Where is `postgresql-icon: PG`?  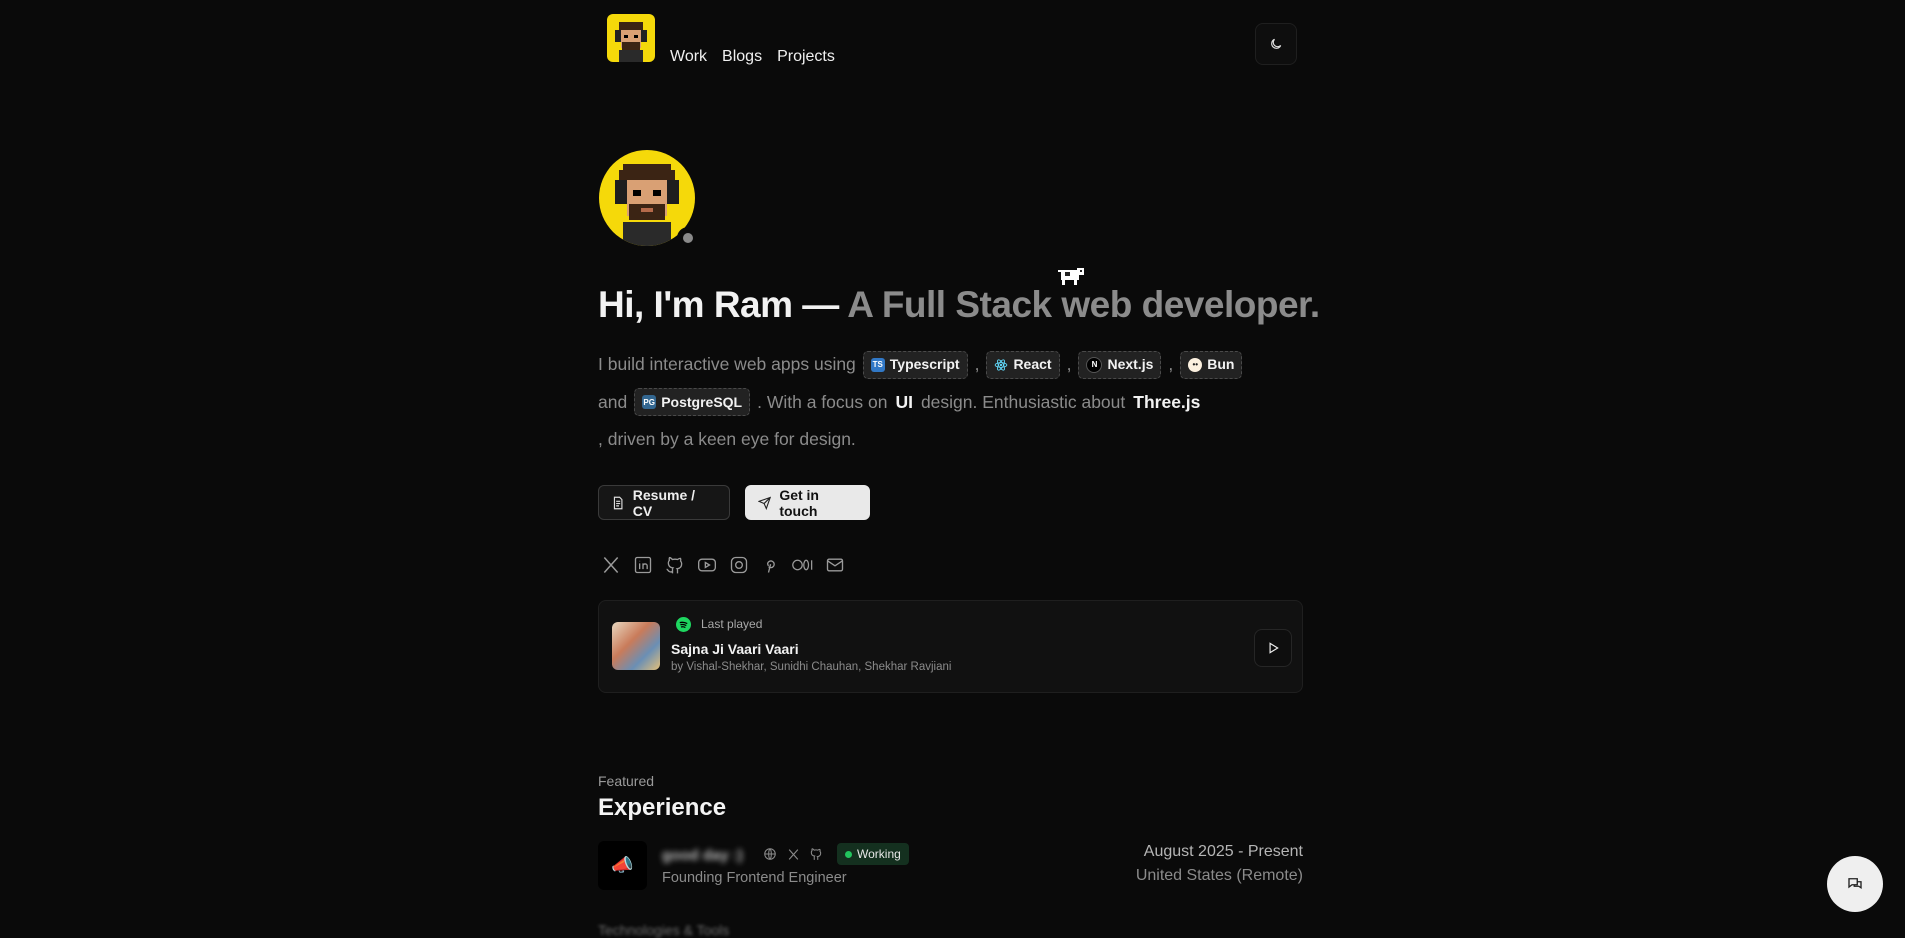
postgresql-icon: PG is located at coordinates (649, 402).